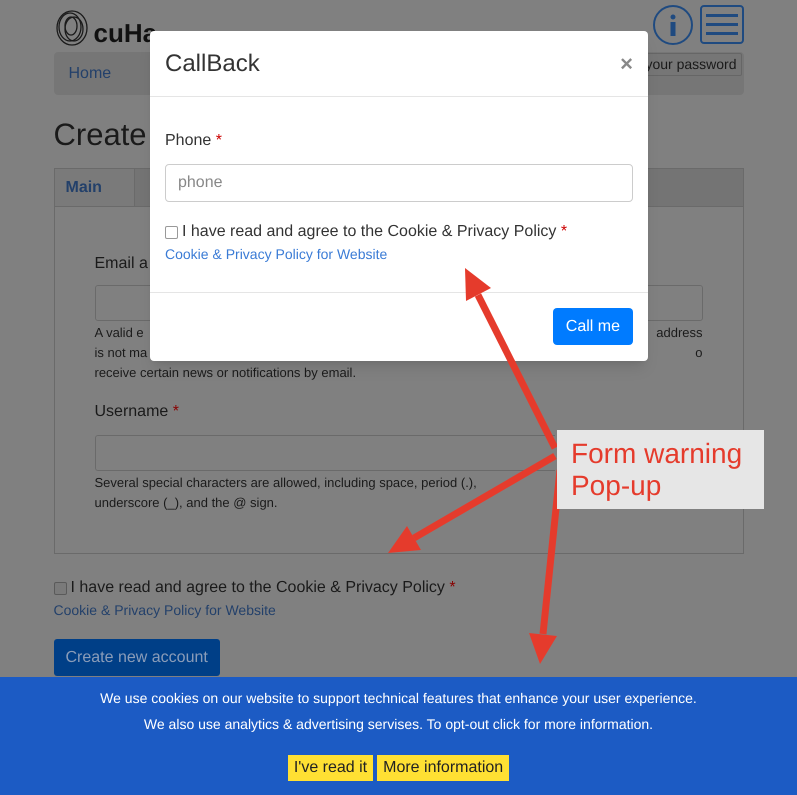  What do you see at coordinates (100, 135) in the screenshot?
I see `page-title: Create` at bounding box center [100, 135].